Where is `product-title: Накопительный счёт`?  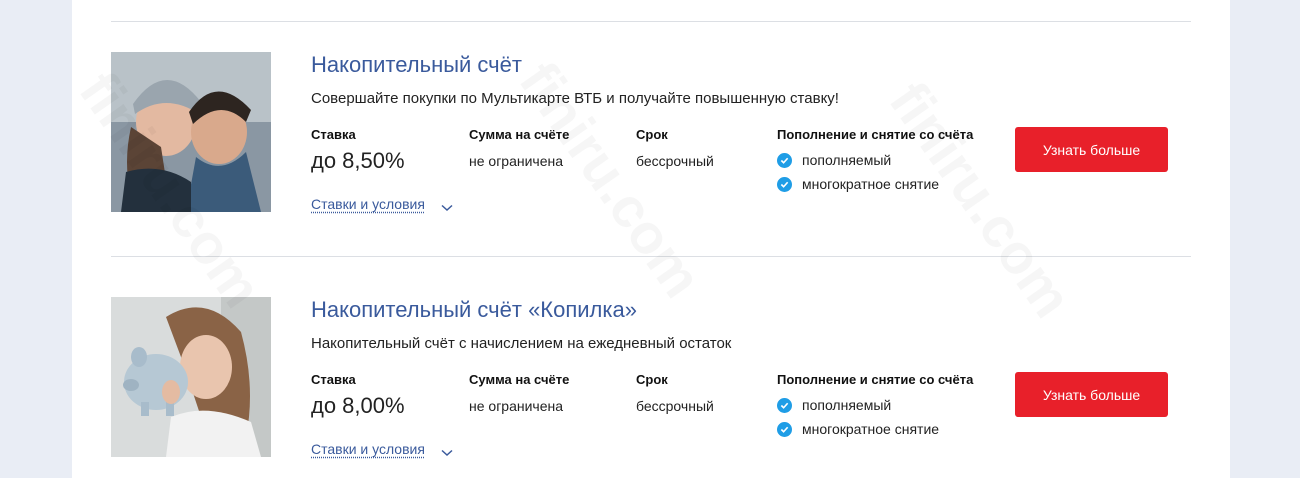
product-title: Накопительный счёт is located at coordinates (416, 64).